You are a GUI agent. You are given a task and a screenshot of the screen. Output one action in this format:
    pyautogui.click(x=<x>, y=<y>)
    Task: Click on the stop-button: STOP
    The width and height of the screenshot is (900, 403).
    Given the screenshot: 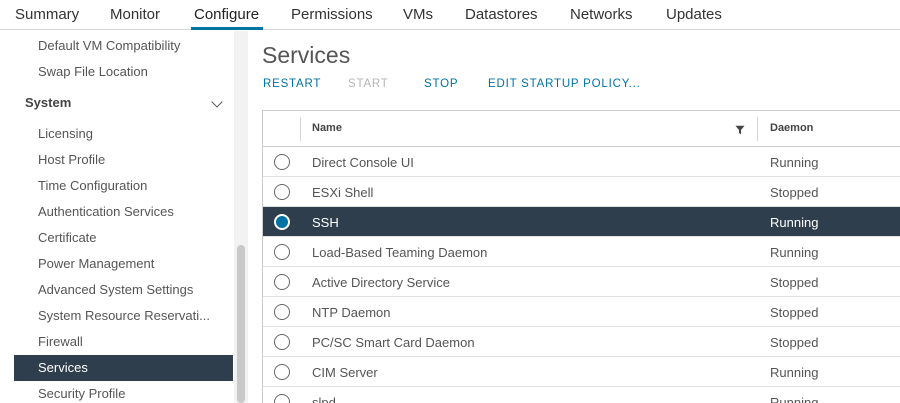 What is the action you would take?
    pyautogui.click(x=441, y=84)
    